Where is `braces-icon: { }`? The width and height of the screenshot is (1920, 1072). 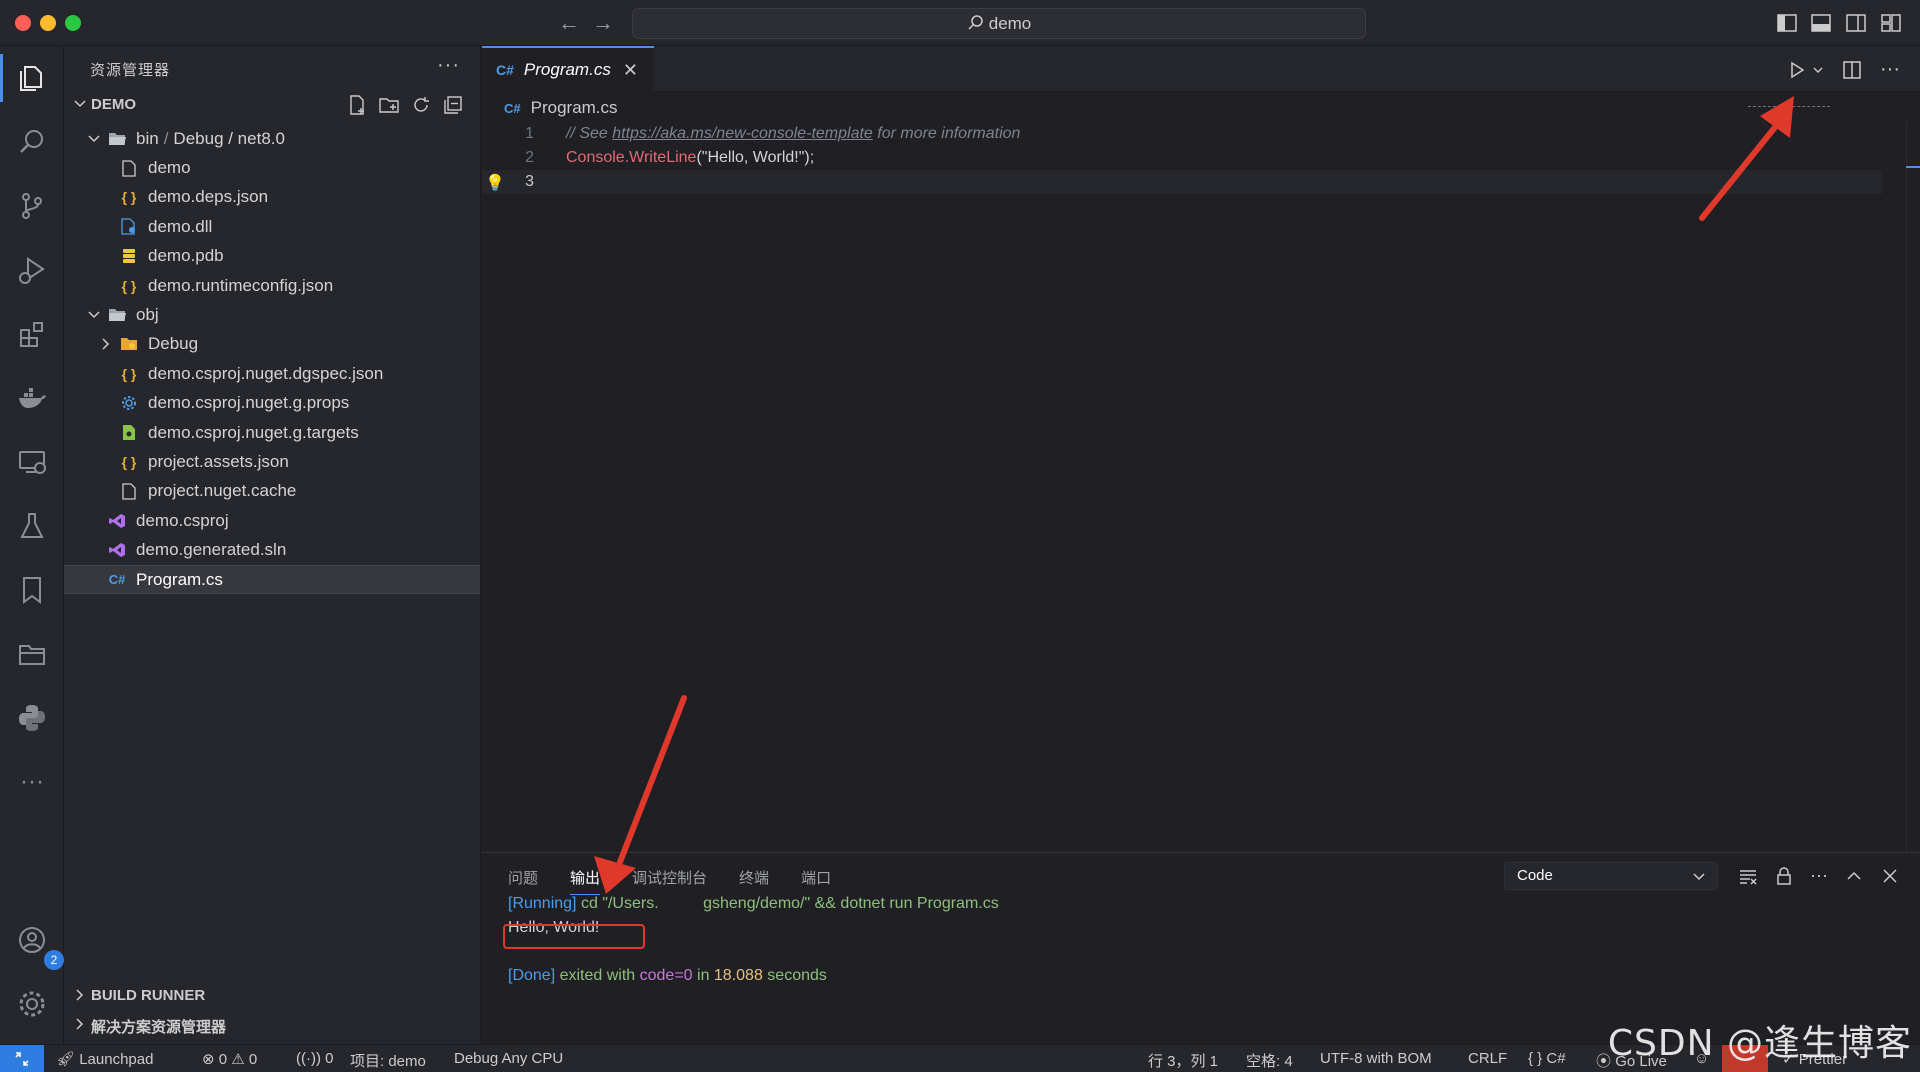
braces-icon: { } is located at coordinates (1535, 1058).